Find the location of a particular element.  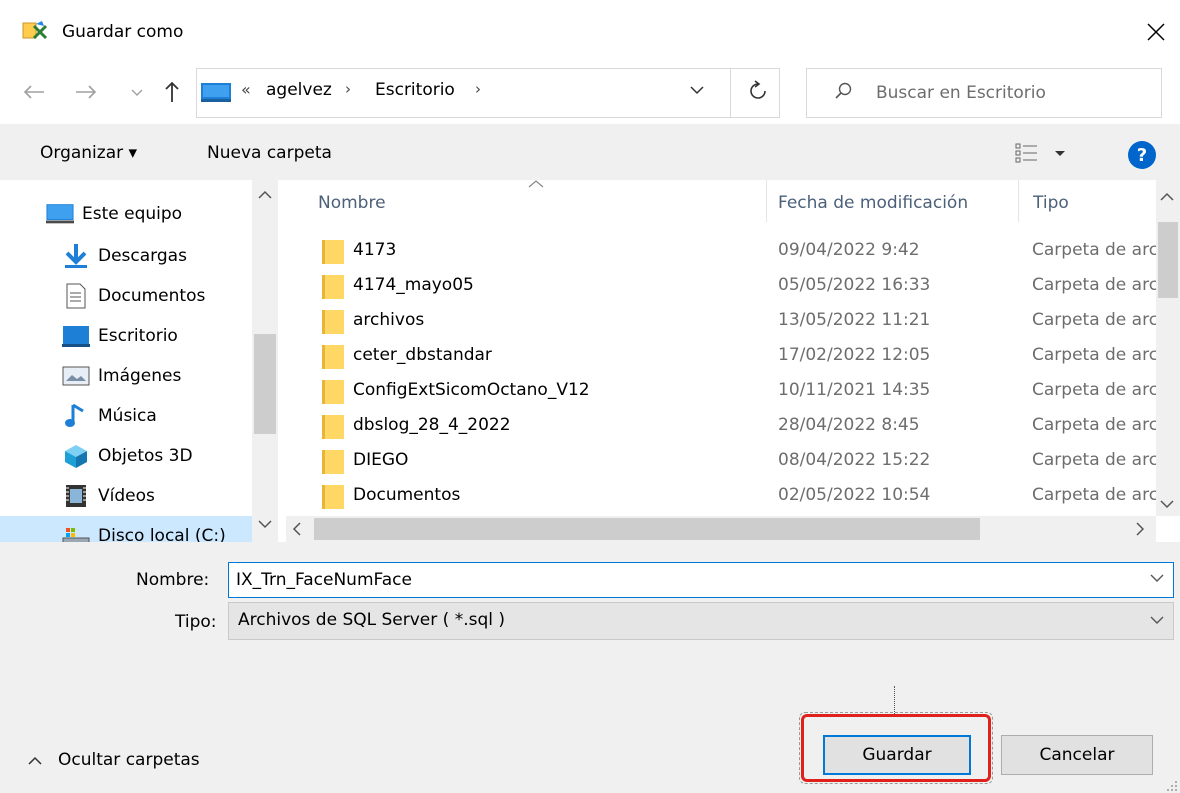

column-header-name: Nombre is located at coordinates (352, 203).